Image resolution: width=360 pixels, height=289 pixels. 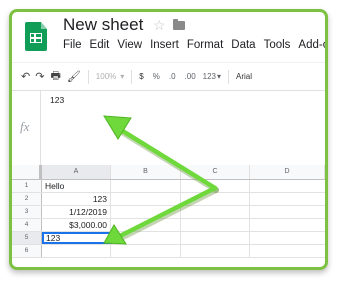 I want to click on sheets-logo-fold, so click(x=44, y=25).